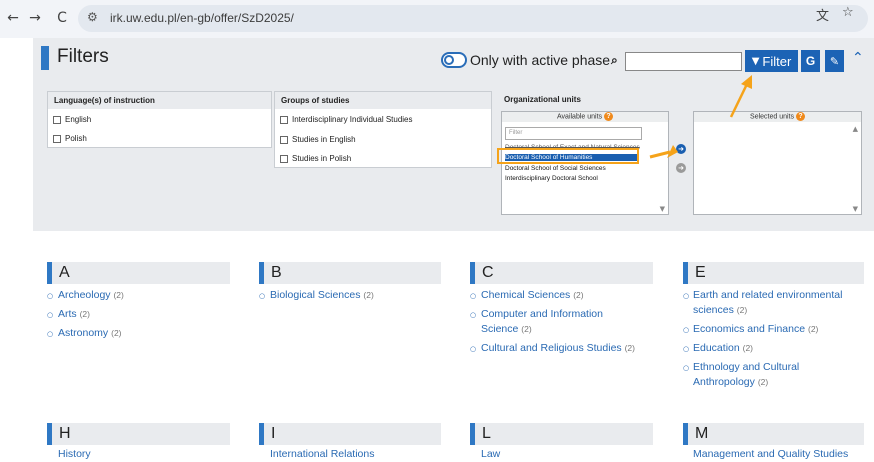 The image size is (874, 462). I want to click on list-item: Biological Sciences (2), so click(322, 295).